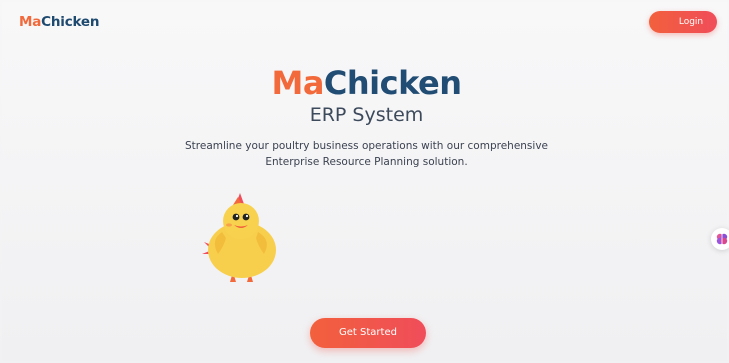 The image size is (729, 363). Describe the element at coordinates (297, 83) in the screenshot. I see `hero-title-ma: Ma` at that location.